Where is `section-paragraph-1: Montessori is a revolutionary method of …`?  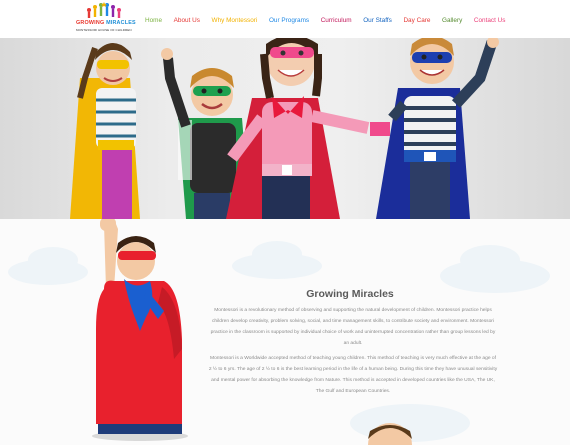 section-paragraph-1: Montessori is a revolutionary method of … is located at coordinates (353, 327).